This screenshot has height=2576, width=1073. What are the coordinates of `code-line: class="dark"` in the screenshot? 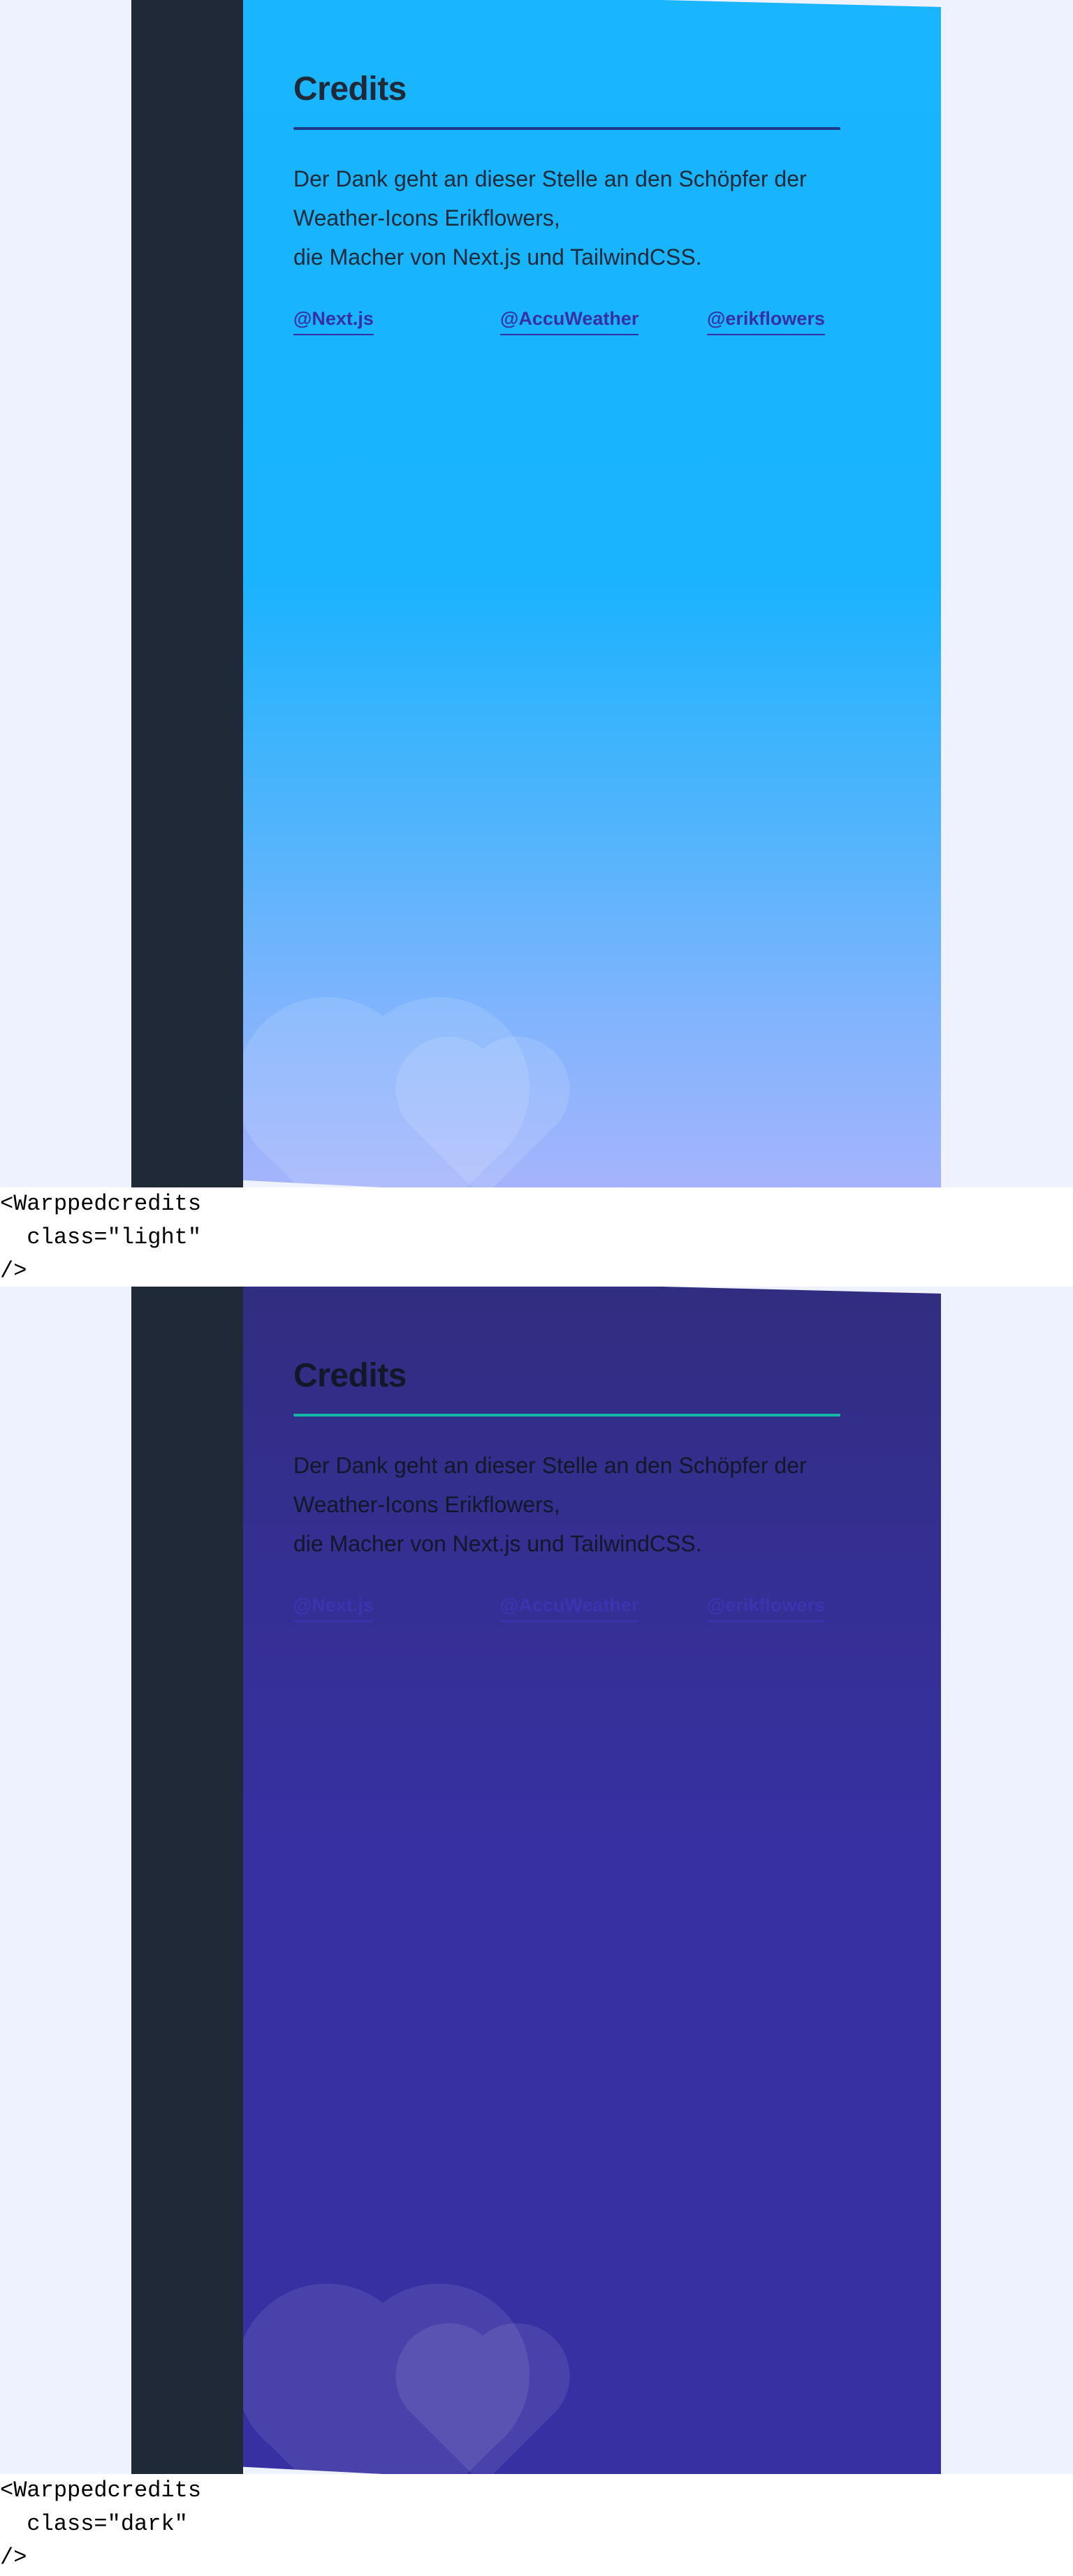 It's located at (94, 2524).